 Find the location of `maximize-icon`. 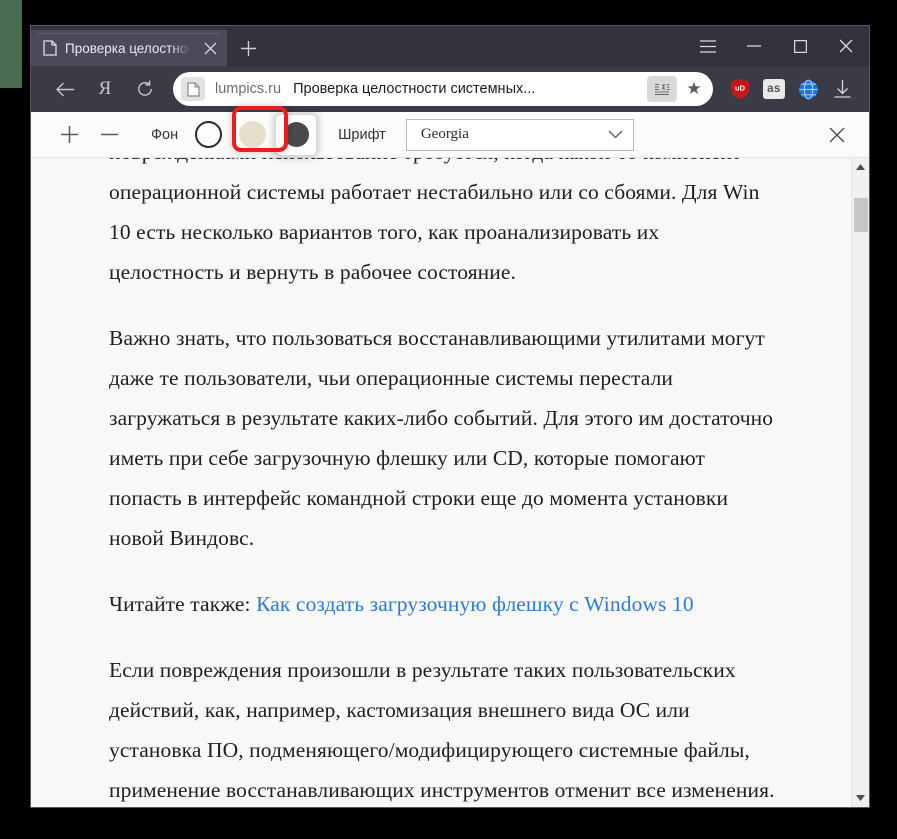

maximize-icon is located at coordinates (800, 46).